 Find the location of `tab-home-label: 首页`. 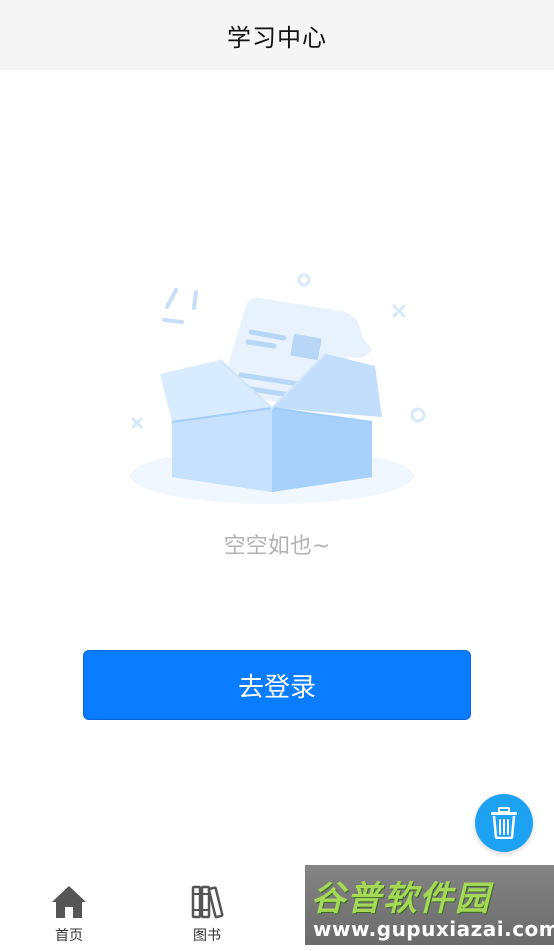

tab-home-label: 首页 is located at coordinates (69, 936).